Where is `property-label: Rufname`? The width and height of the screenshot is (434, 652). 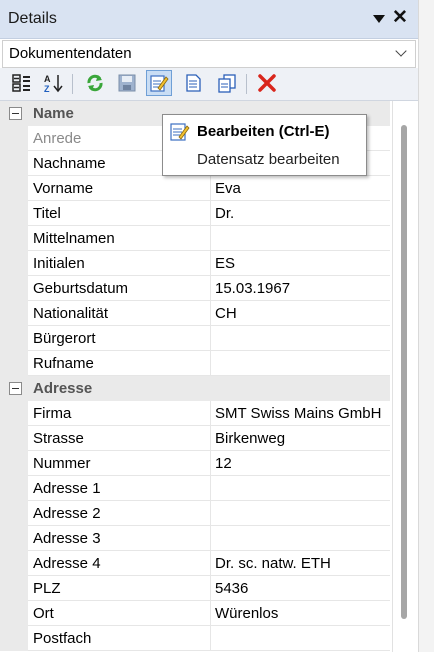
property-label: Rufname is located at coordinates (63, 363).